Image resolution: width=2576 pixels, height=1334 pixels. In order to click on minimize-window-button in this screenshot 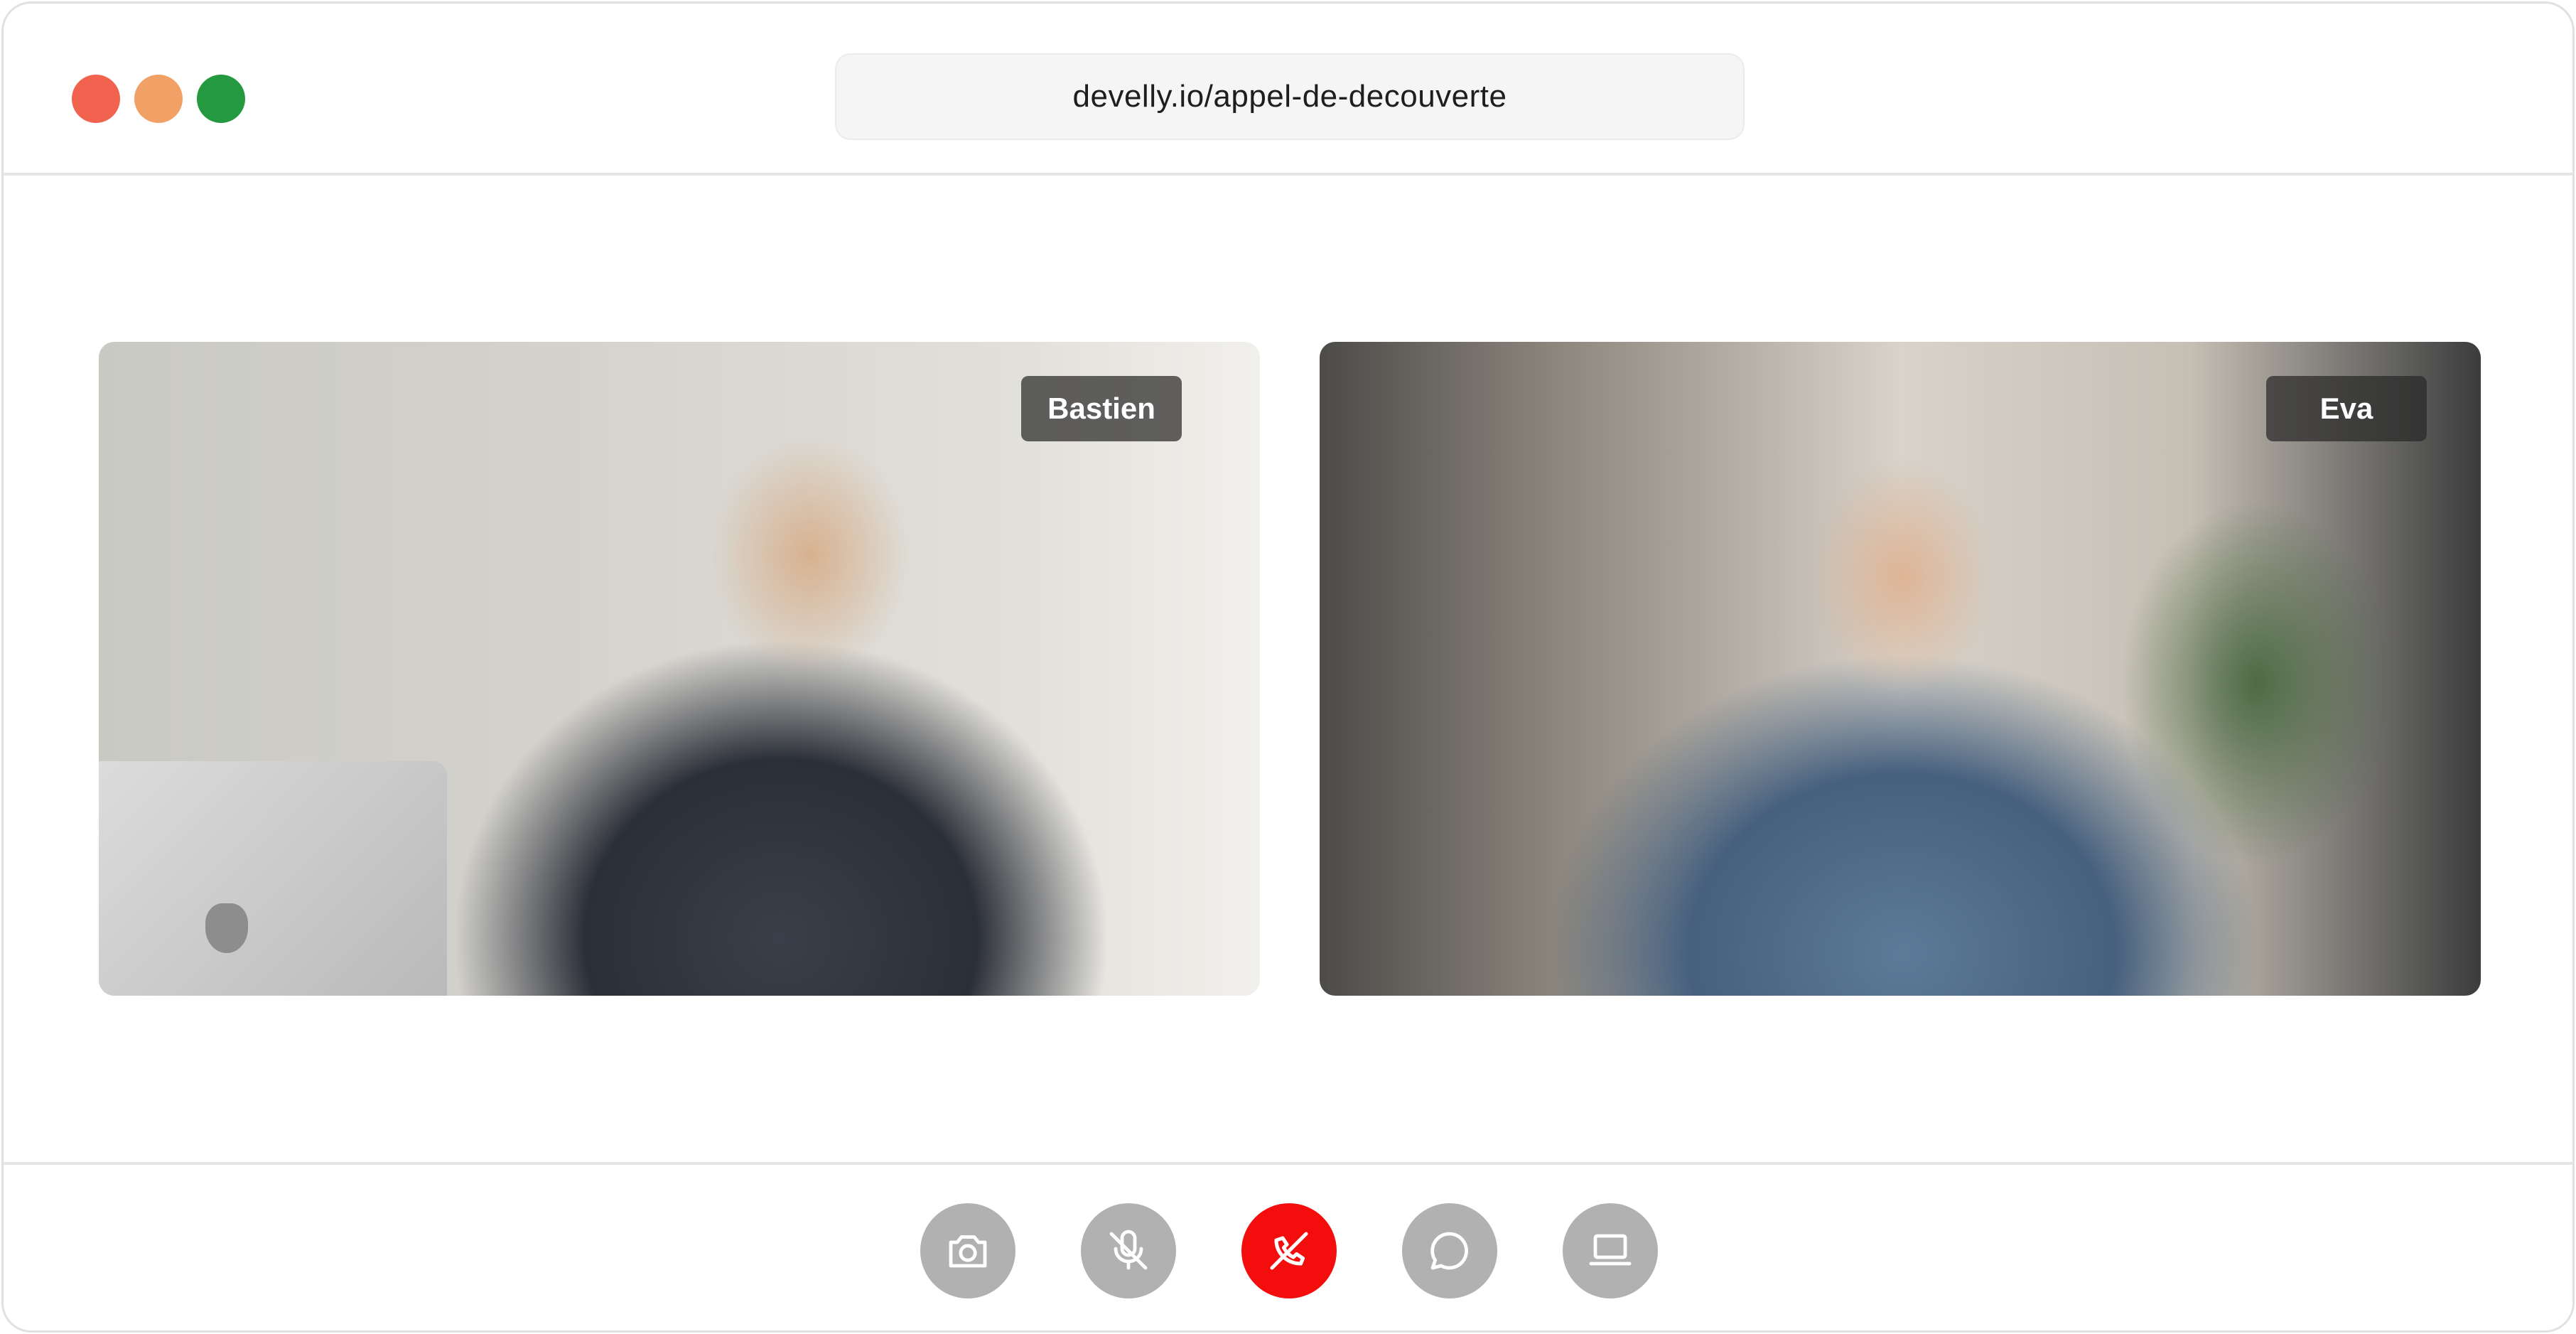, I will do `click(158, 99)`.